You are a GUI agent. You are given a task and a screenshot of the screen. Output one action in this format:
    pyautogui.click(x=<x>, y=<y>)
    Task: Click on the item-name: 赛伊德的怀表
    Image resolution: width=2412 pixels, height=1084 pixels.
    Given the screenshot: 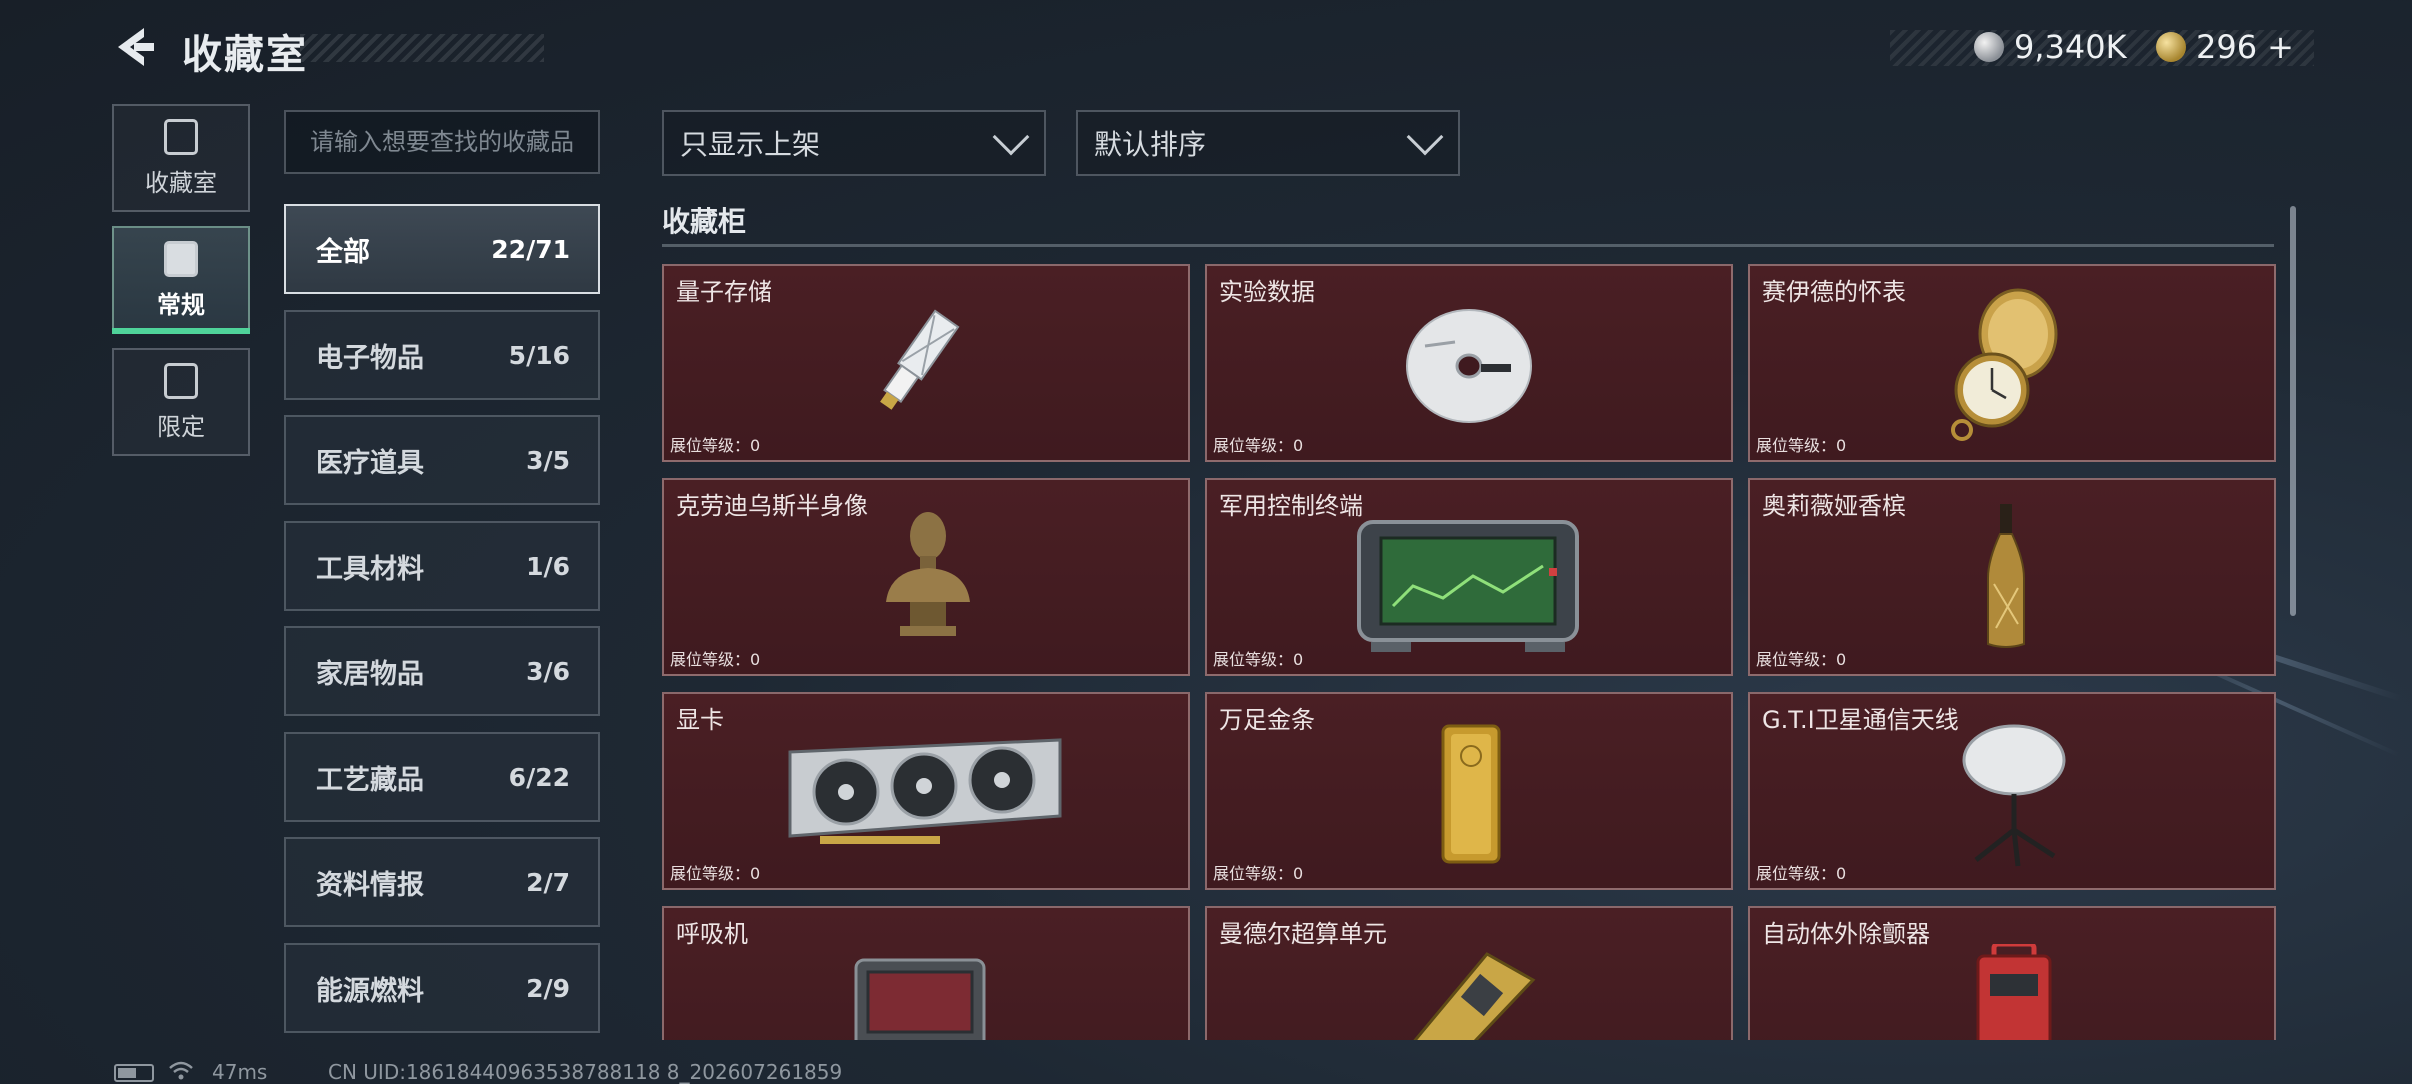 What is the action you would take?
    pyautogui.click(x=1834, y=292)
    